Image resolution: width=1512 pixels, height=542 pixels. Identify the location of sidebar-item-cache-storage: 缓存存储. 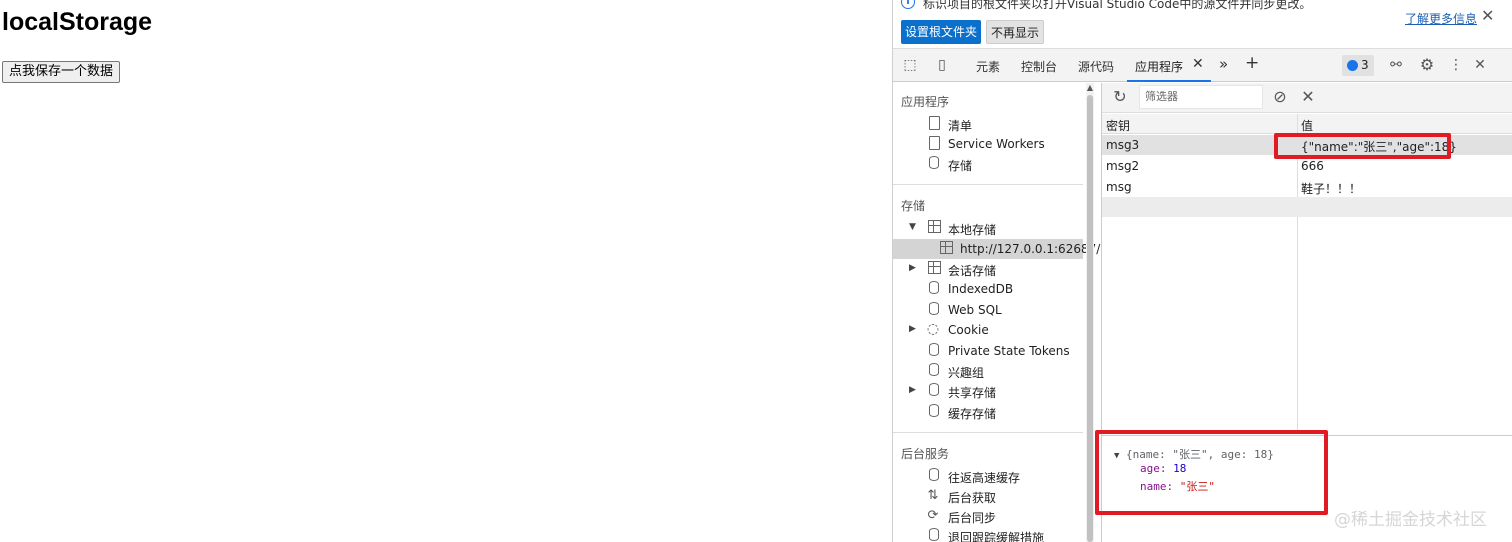
(988, 412).